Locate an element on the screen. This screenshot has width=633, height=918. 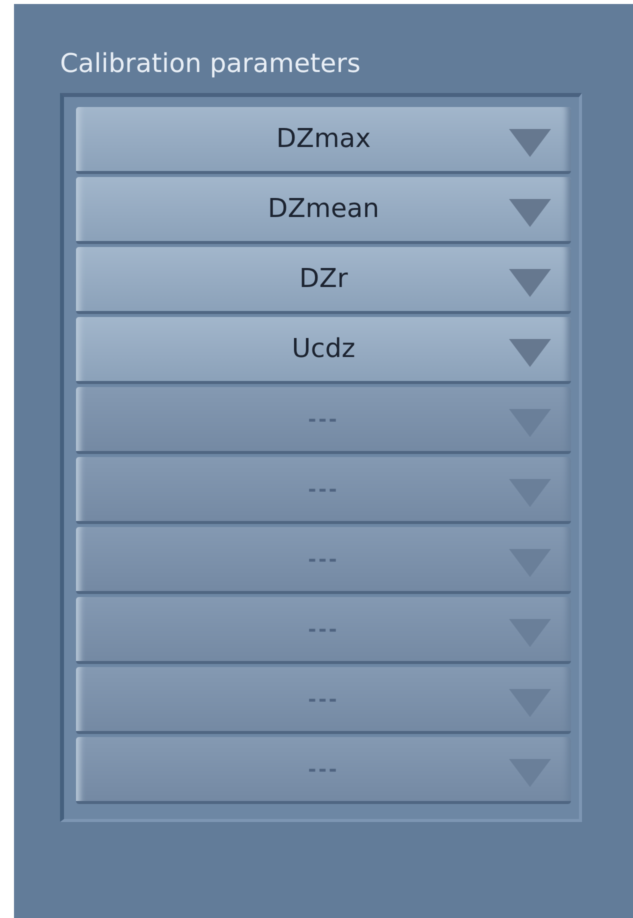
dropdown: Ucdz is located at coordinates (323, 350).